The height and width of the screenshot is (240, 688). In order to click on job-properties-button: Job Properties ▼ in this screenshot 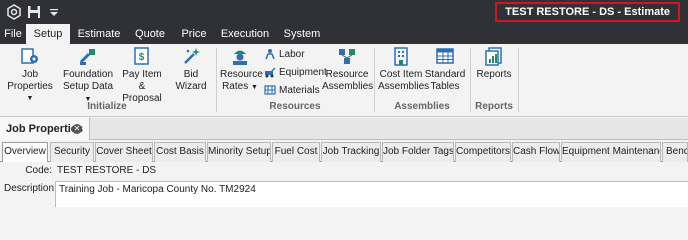, I will do `click(30, 75)`.